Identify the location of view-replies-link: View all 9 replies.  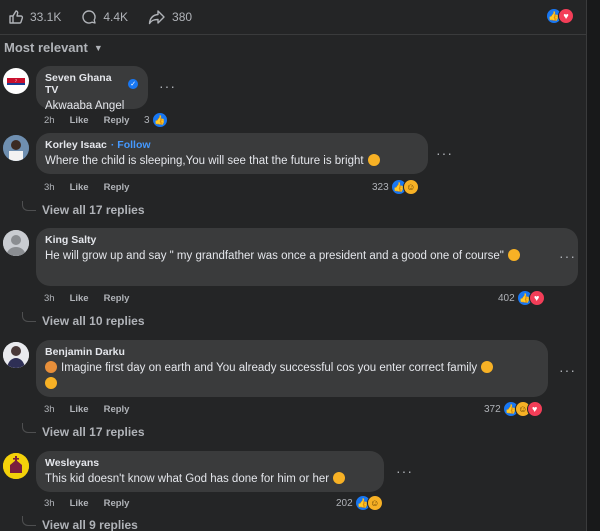
(80, 523).